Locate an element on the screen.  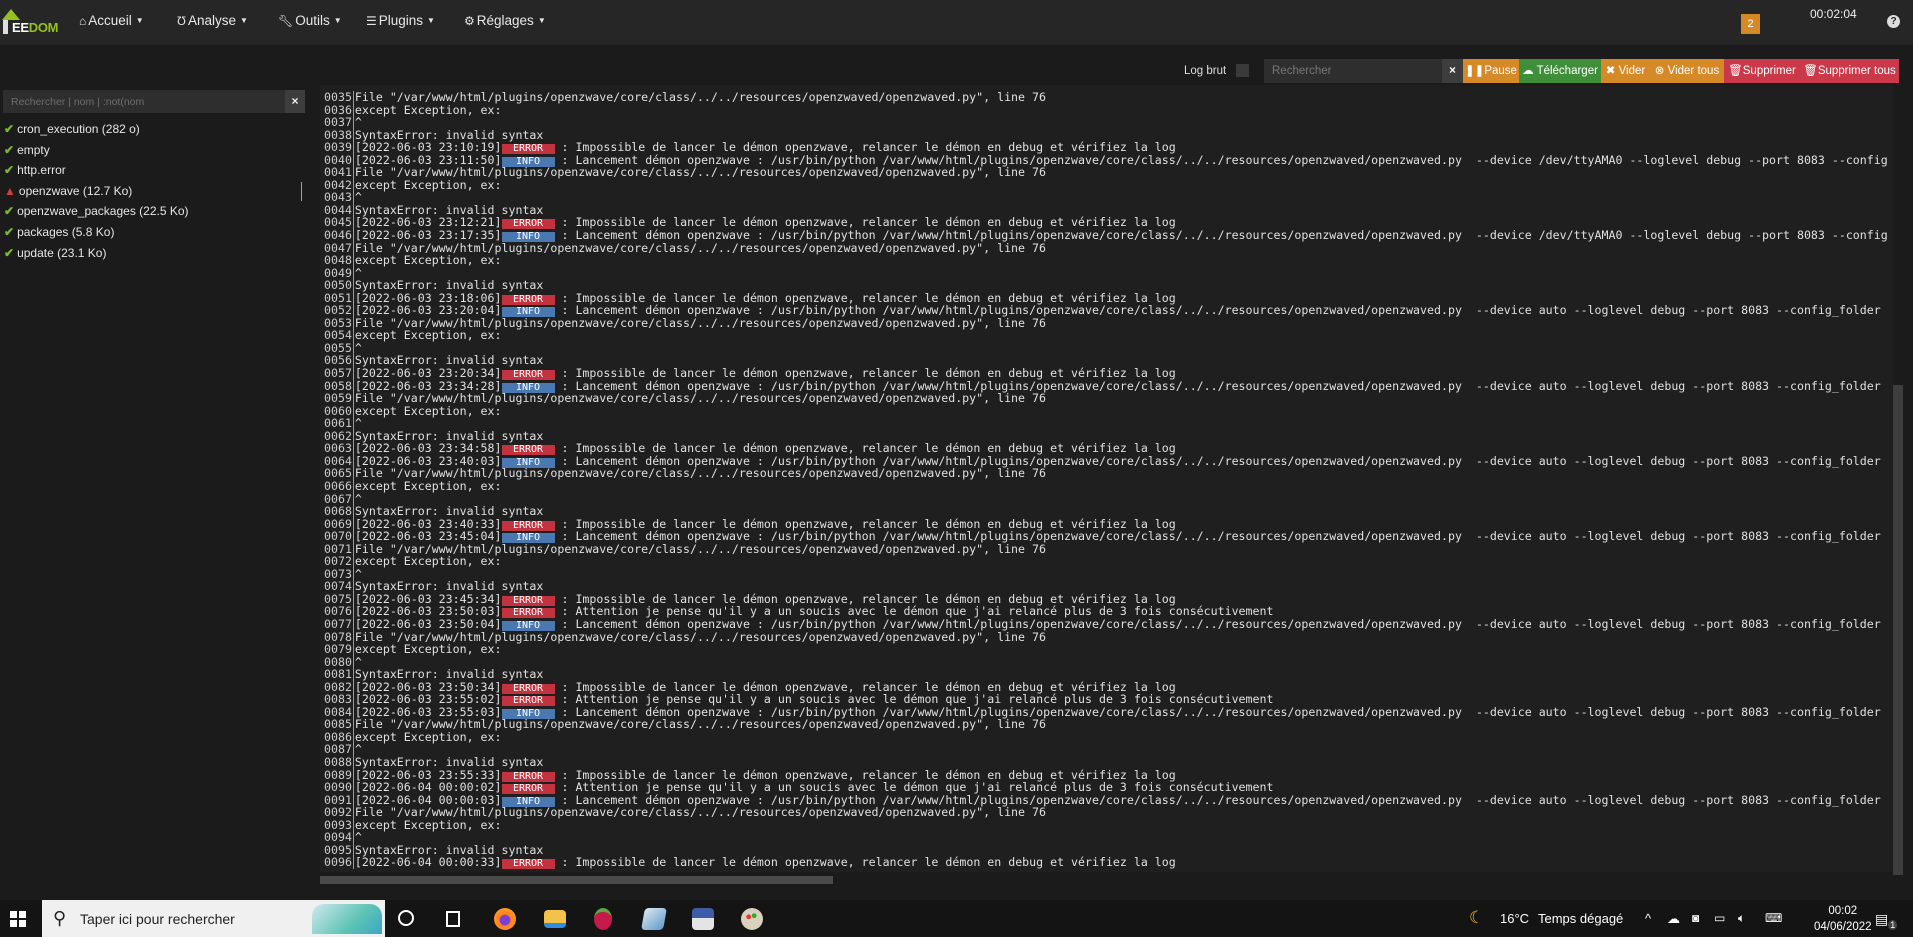
notification-badge: 2 is located at coordinates (1750, 24).